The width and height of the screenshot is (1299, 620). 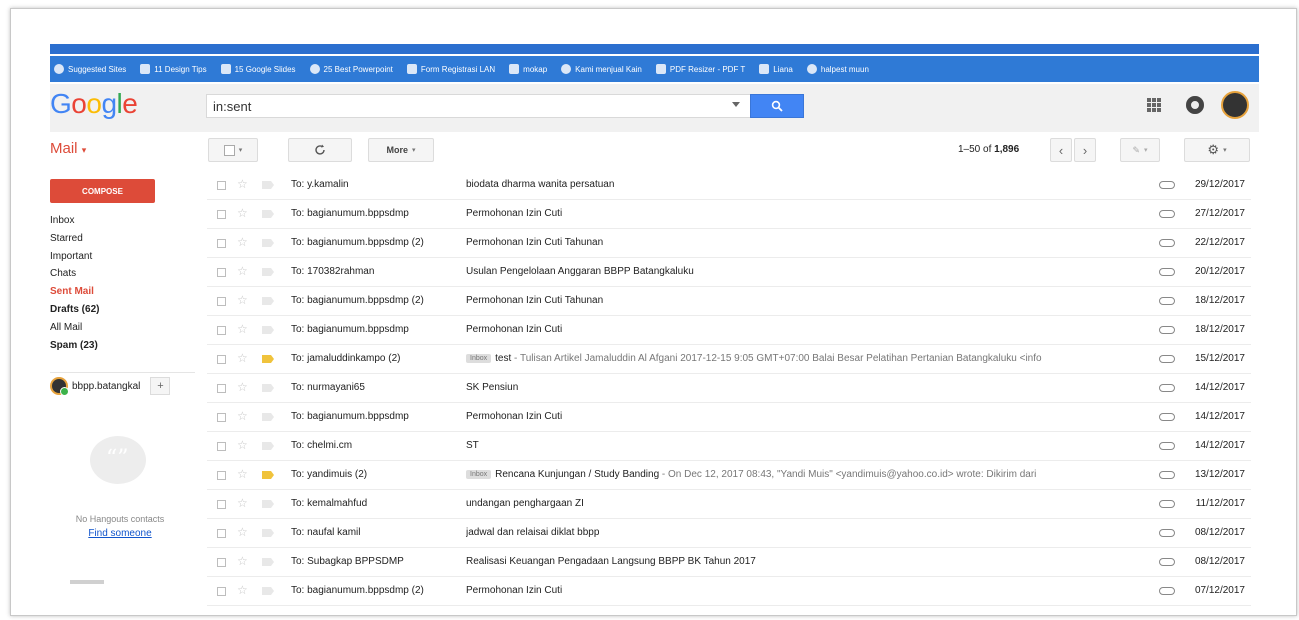 What do you see at coordinates (729, 388) in the screenshot?
I see `email-row: ☆ To: nurmayani65 SK Pensiun 14/12/2017` at bounding box center [729, 388].